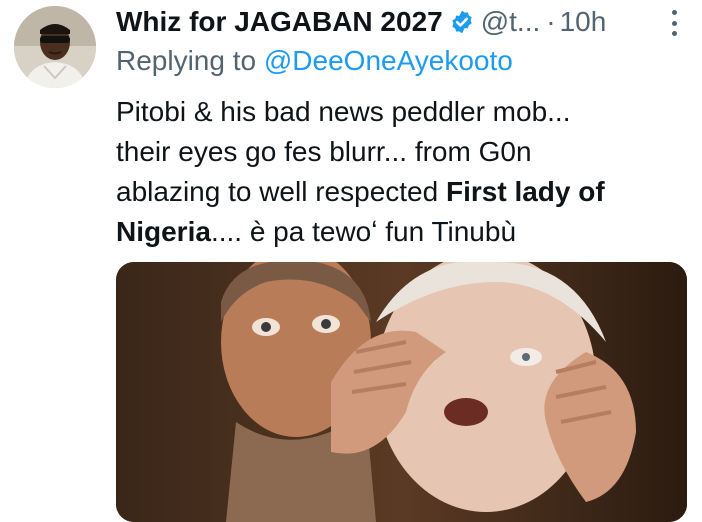 The width and height of the screenshot is (702, 522). I want to click on tweet-line-text: .... è pa tewoʻ fun Tinubù, so click(363, 231).